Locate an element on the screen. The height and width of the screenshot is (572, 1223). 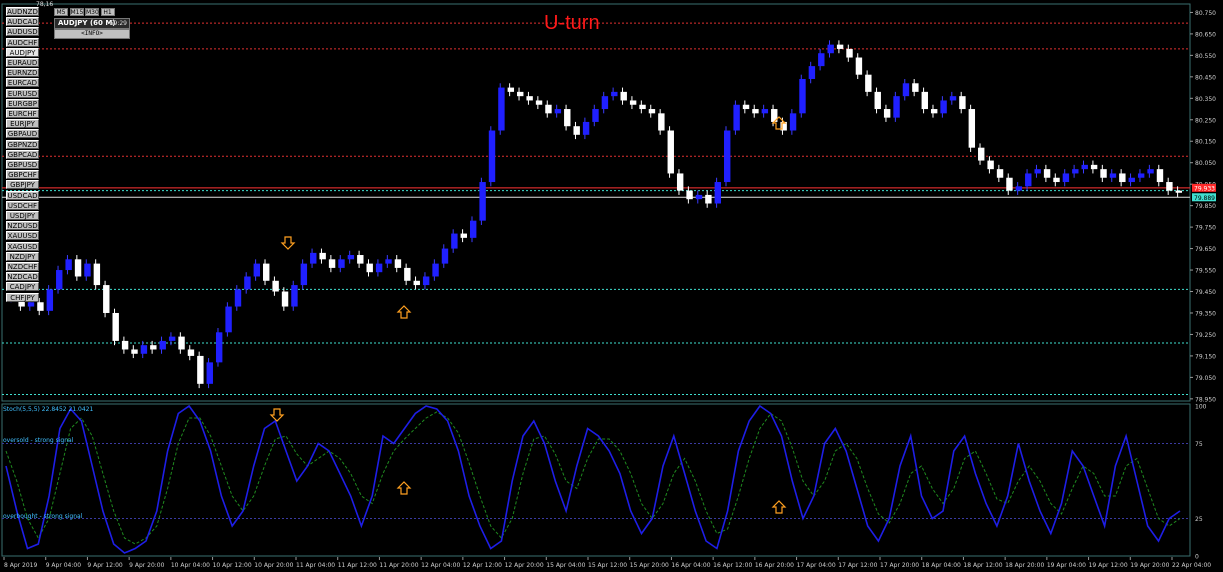
arrow-up-icon is located at coordinates (404, 488).